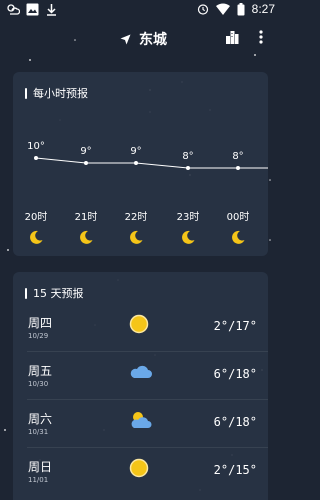 The image size is (320, 500). I want to click on hourly-hour-label: 00时, so click(238, 217).